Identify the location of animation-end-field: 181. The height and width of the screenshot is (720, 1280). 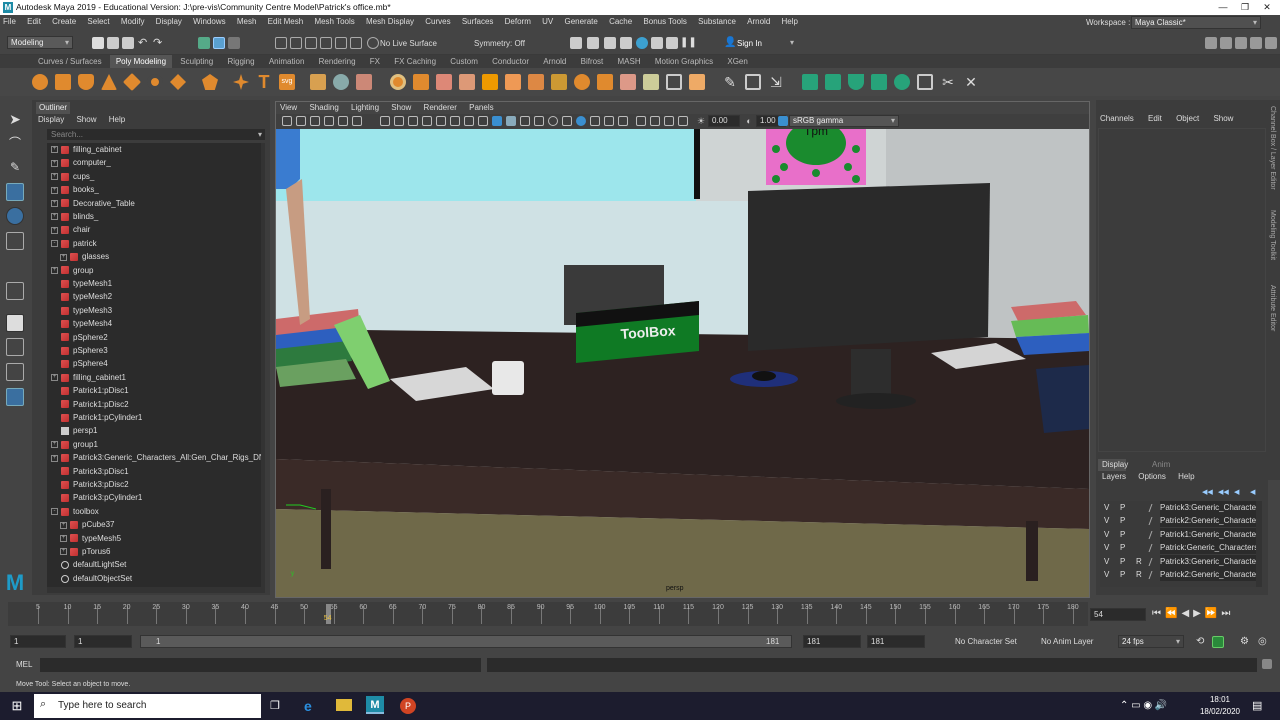
(896, 641).